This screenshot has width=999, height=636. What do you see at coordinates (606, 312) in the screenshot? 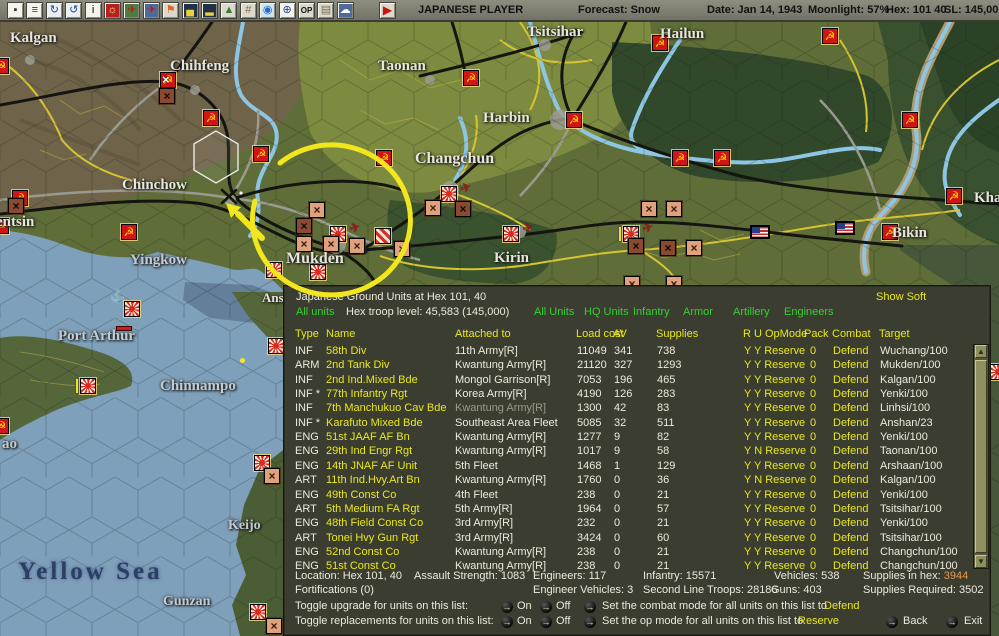
I see `tab-hq-units: HQ Units` at bounding box center [606, 312].